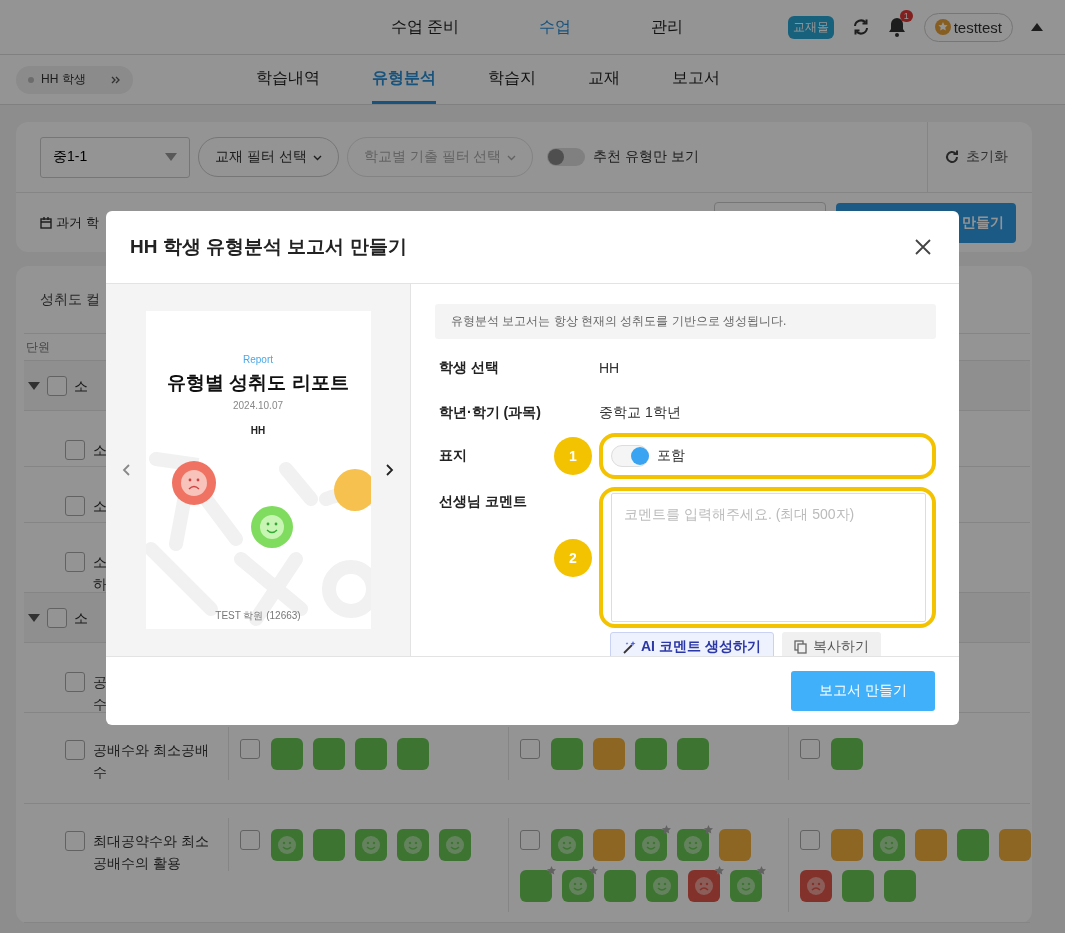 The width and height of the screenshot is (1065, 933). What do you see at coordinates (126, 470) in the screenshot?
I see `chevron-left-icon` at bounding box center [126, 470].